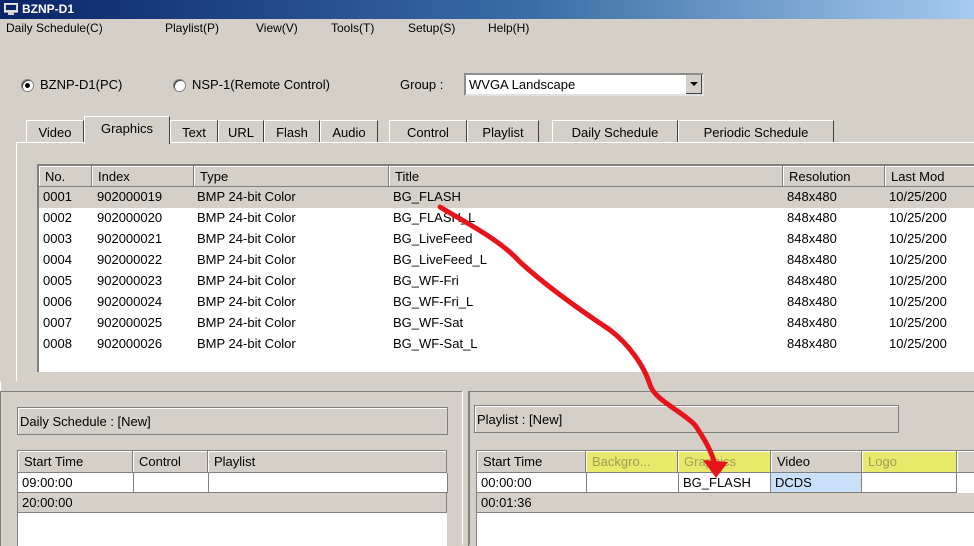 The width and height of the screenshot is (974, 546). Describe the element at coordinates (756, 131) in the screenshot. I see `tab-periodic-schedule: Periodic Schedule` at that location.